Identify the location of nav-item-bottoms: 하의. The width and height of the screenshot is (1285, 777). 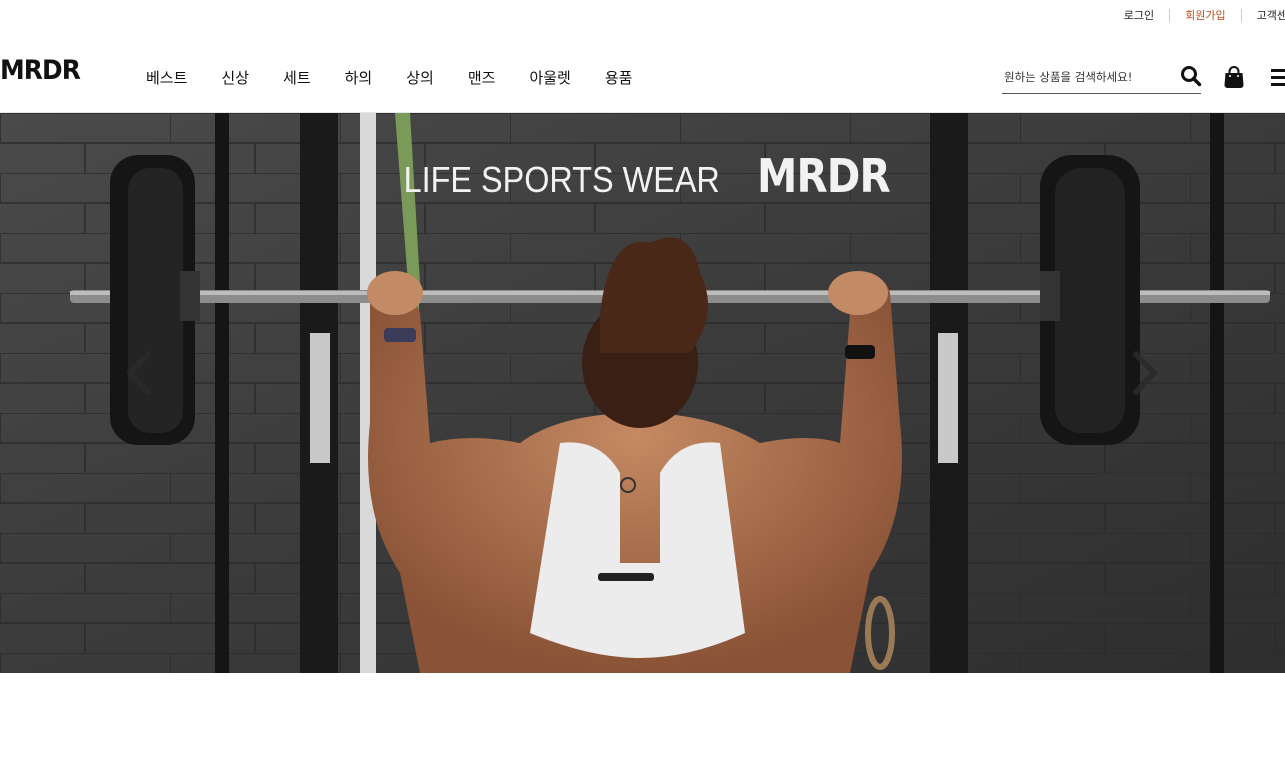
(359, 77).